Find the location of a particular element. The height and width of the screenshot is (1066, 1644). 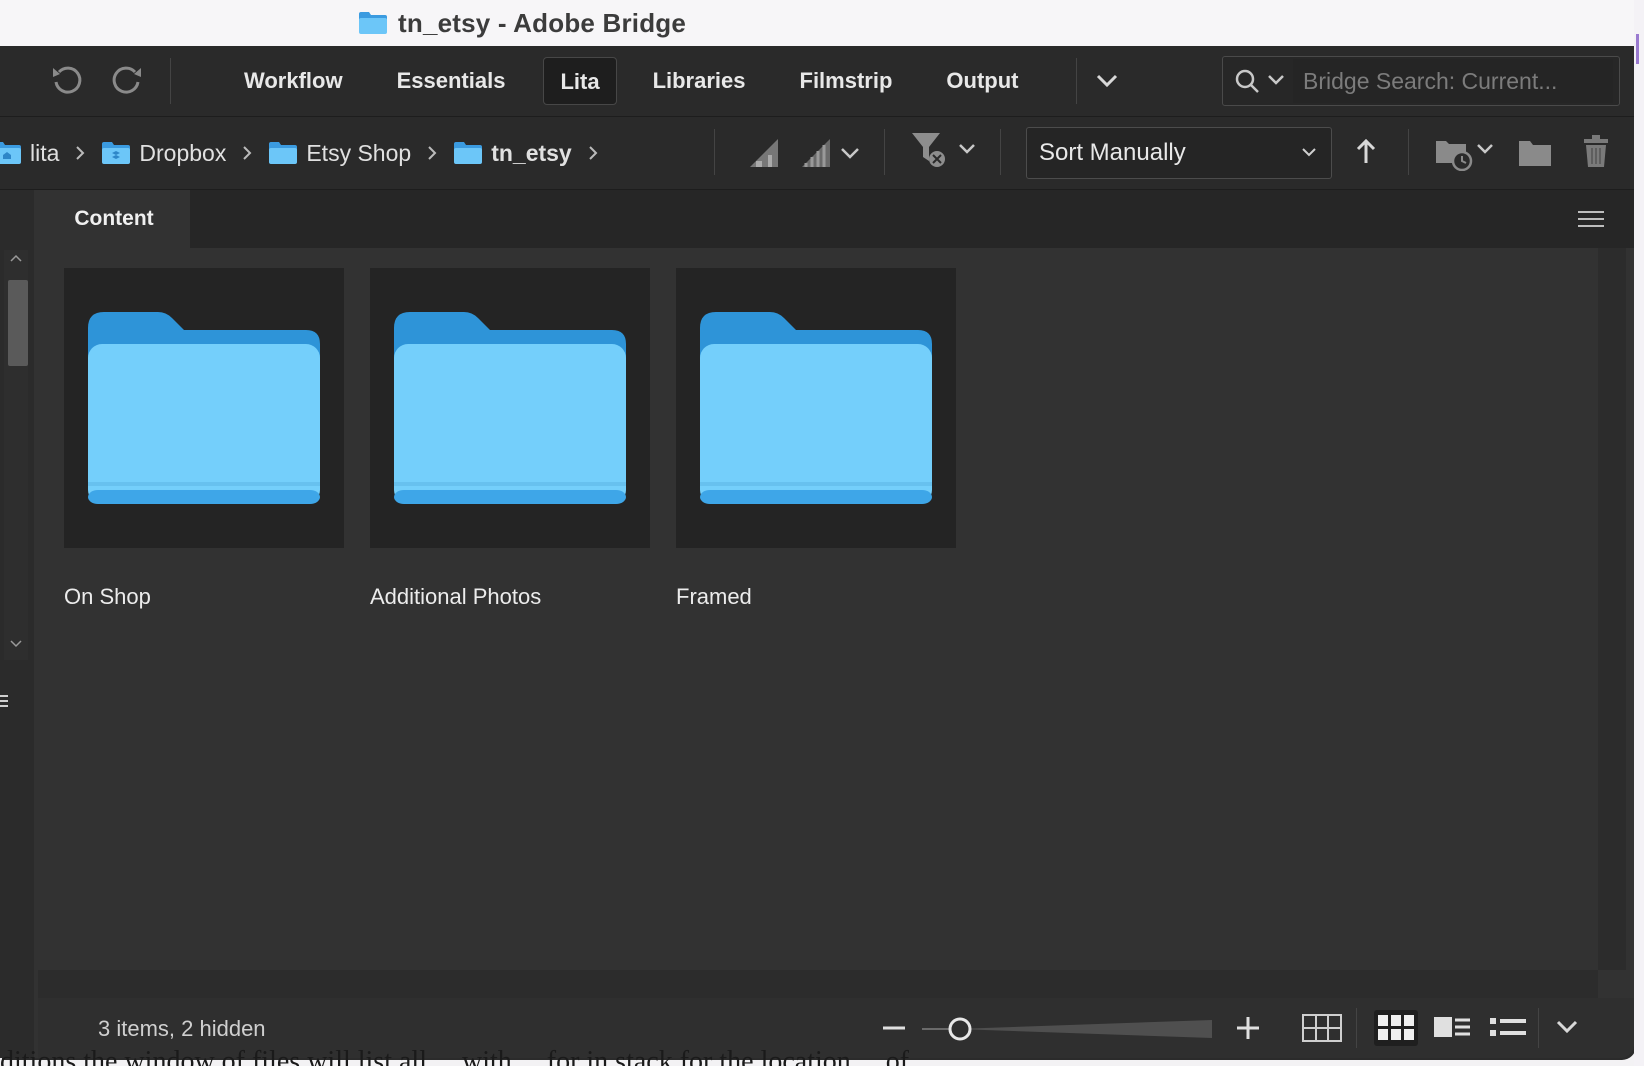

chevron-down-icon is located at coordinates (1309, 152).